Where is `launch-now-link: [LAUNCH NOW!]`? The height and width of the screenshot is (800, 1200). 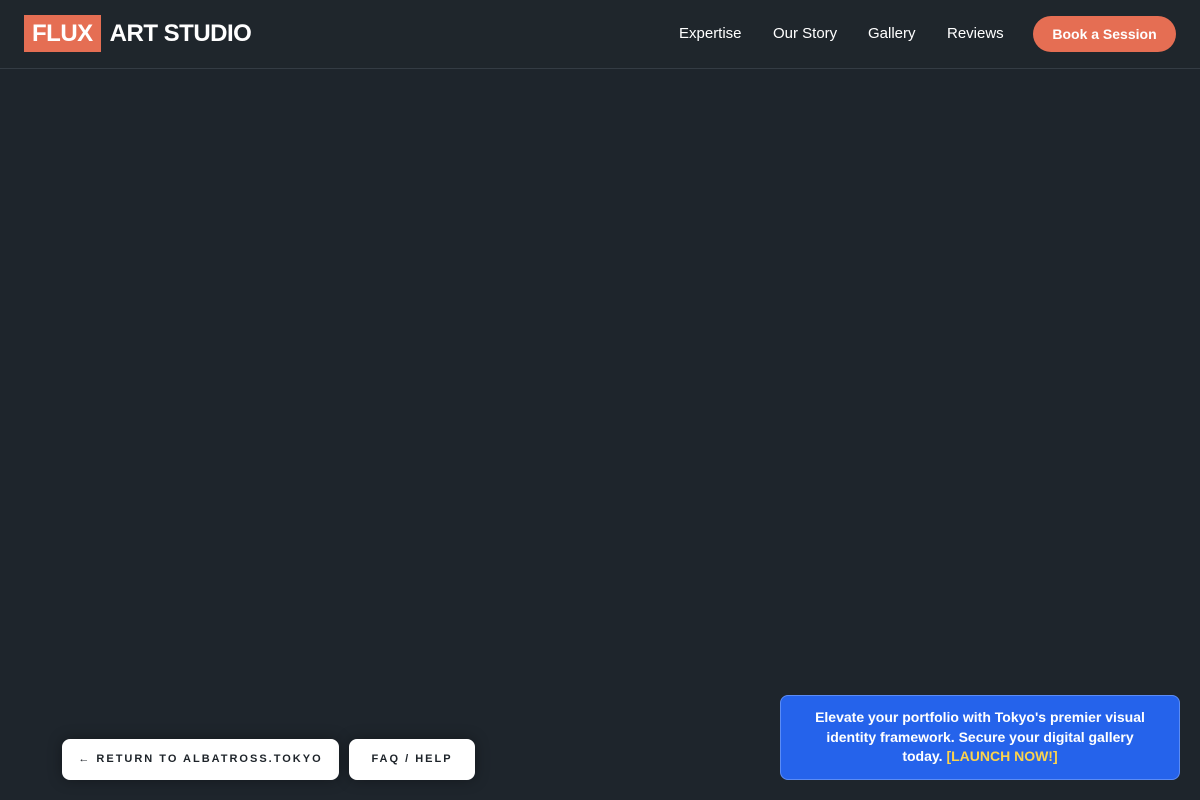
launch-now-link: [LAUNCH NOW!] is located at coordinates (1001, 756).